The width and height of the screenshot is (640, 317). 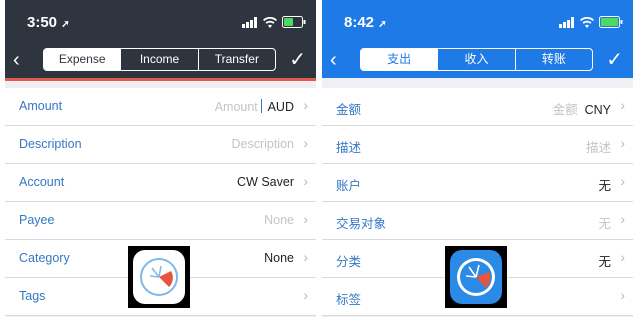 What do you see at coordinates (41, 106) in the screenshot?
I see `amount-label: Amount` at bounding box center [41, 106].